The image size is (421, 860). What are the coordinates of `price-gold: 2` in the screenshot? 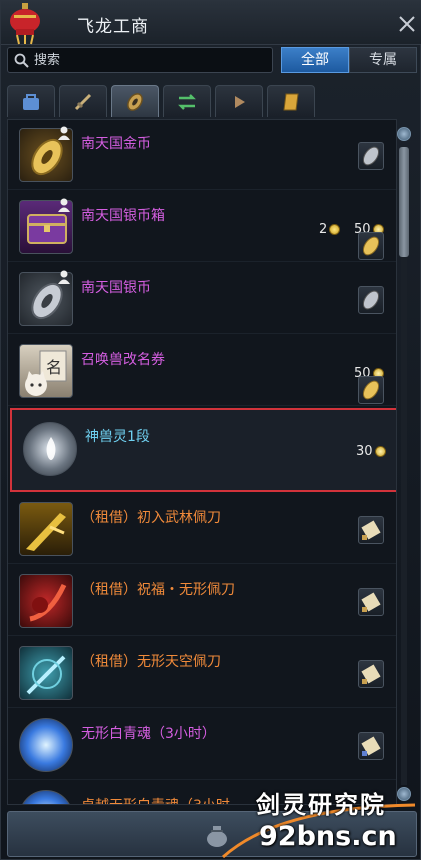 It's located at (330, 229).